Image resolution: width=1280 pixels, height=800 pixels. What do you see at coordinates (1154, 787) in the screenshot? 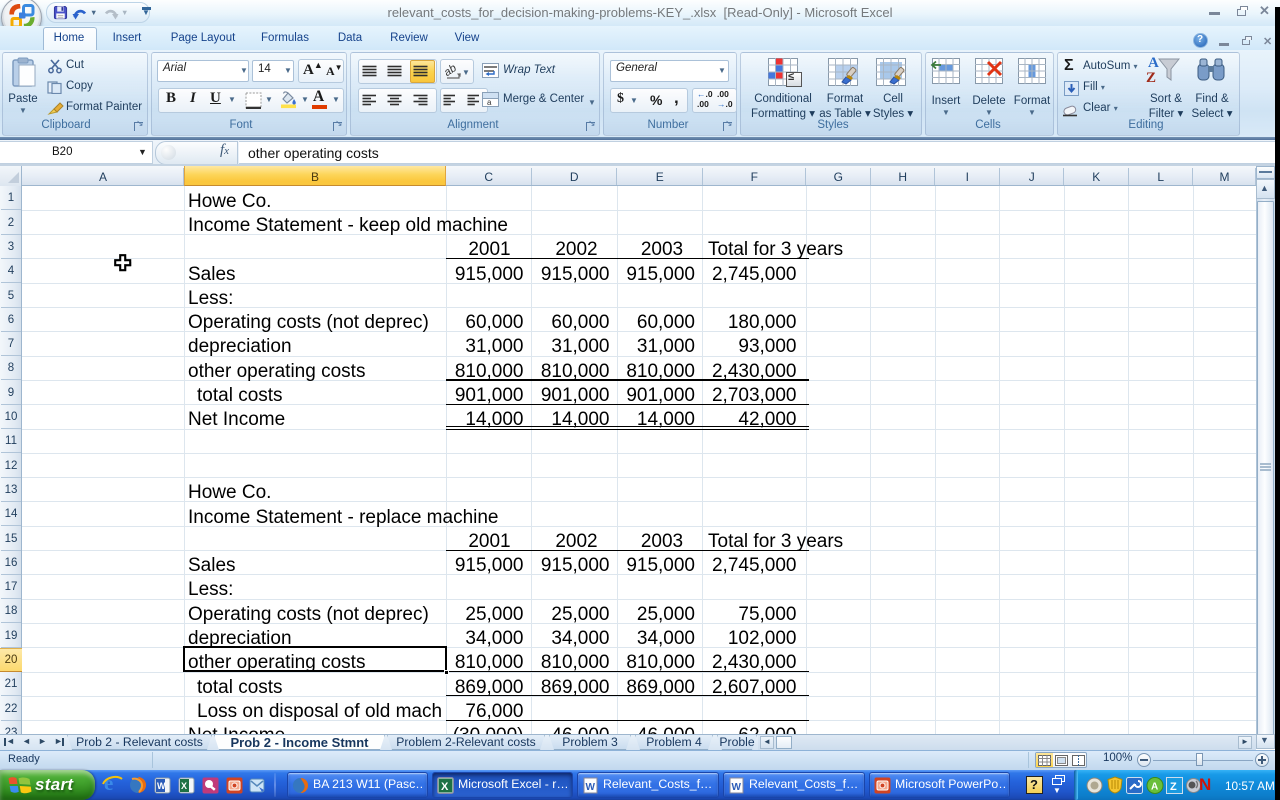
I see `svg-text: A` at bounding box center [1154, 787].